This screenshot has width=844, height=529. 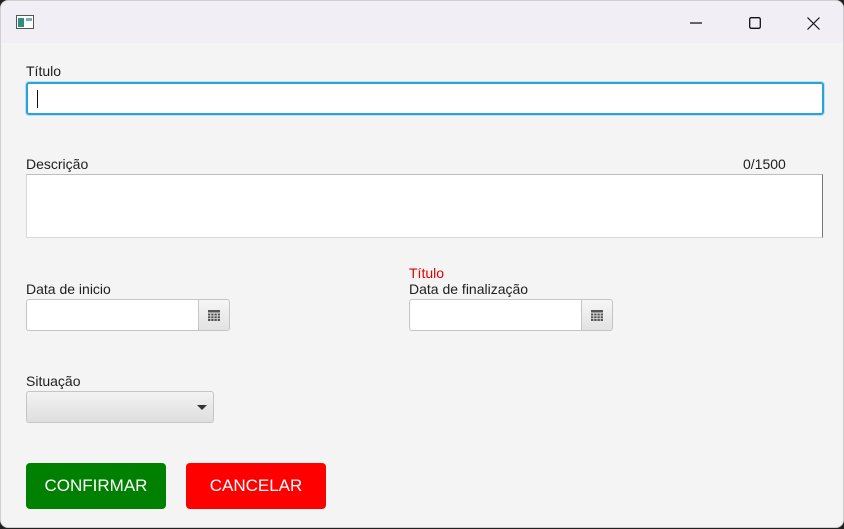 I want to click on situacao-label: Situação, so click(x=53, y=381).